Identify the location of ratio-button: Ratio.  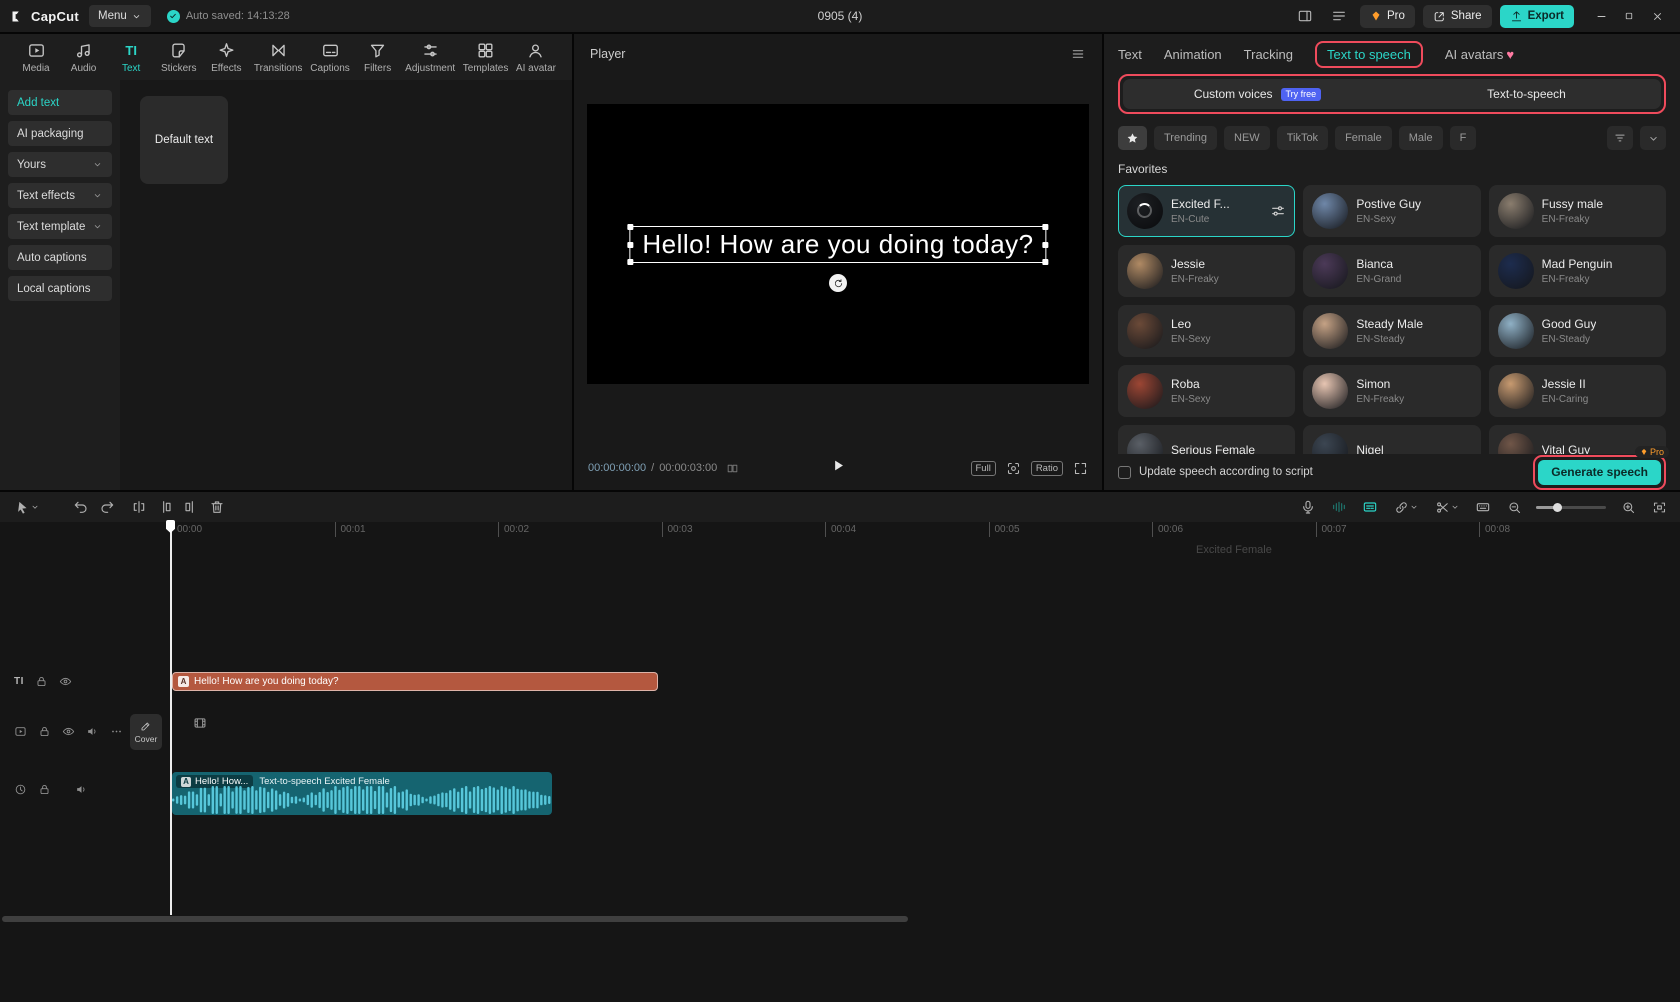
(1046, 468).